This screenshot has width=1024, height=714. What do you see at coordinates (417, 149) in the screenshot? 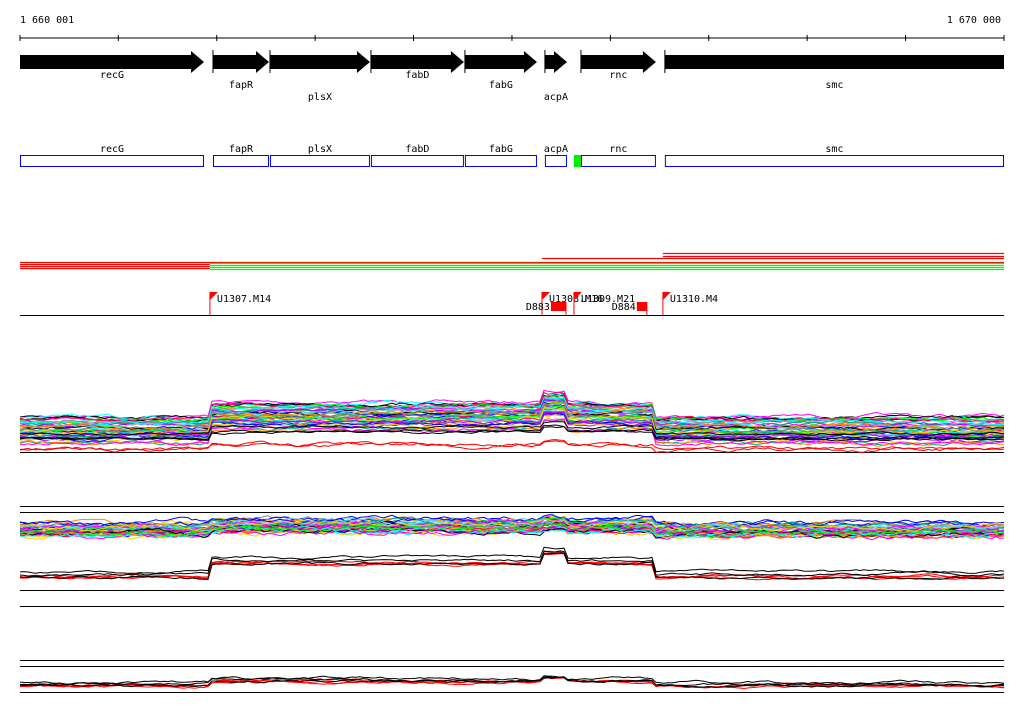
I see `gene-box-label: fabD` at bounding box center [417, 149].